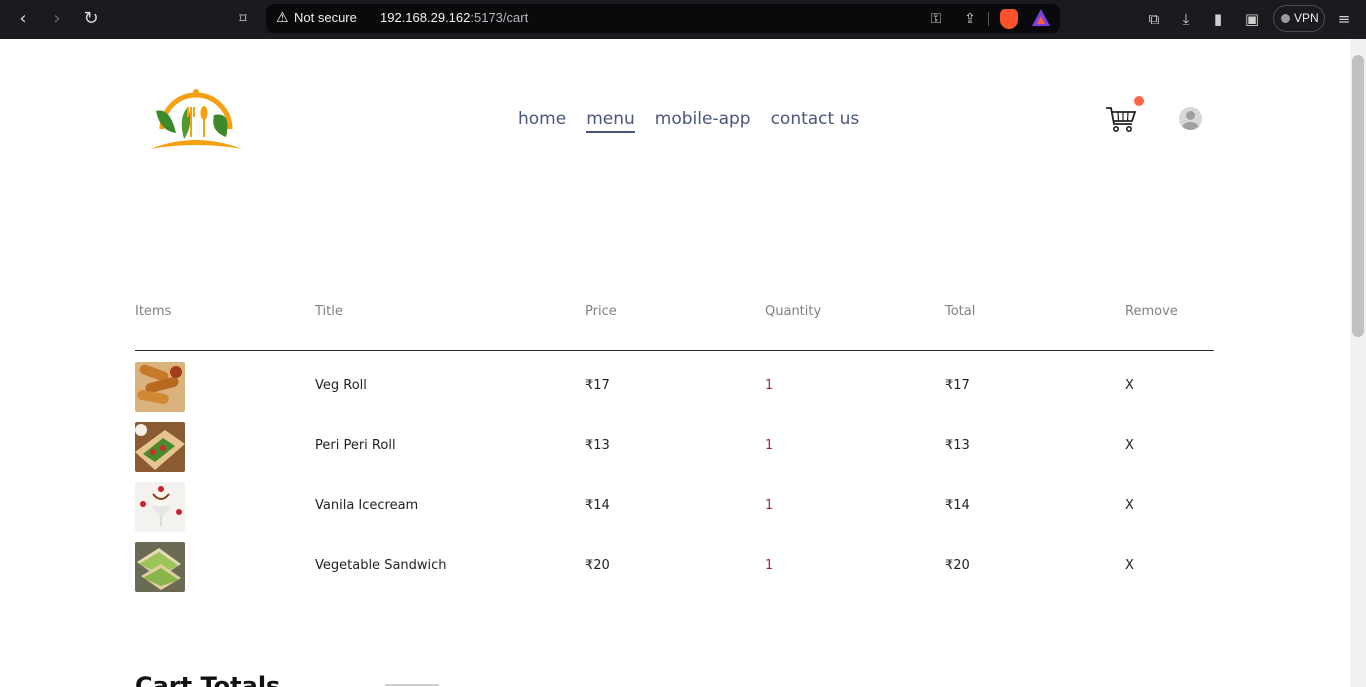  What do you see at coordinates (542, 121) in the screenshot?
I see `nav-link-home: home` at bounding box center [542, 121].